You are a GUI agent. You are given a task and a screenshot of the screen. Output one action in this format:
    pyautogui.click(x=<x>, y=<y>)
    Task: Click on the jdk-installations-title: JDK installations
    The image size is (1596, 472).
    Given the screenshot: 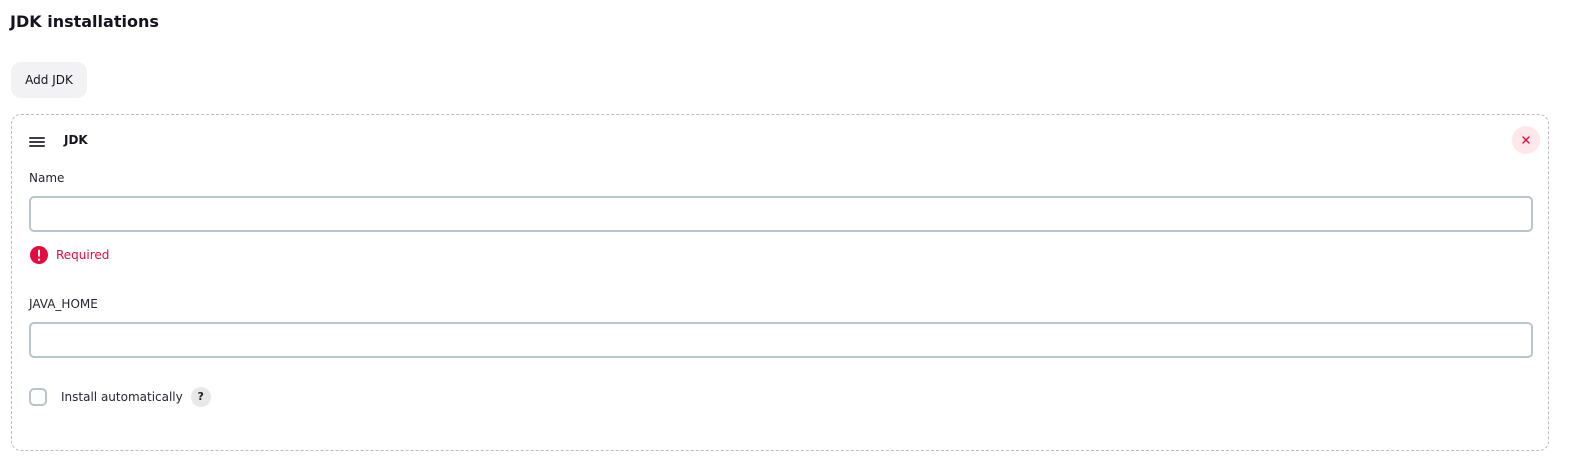 What is the action you would take?
    pyautogui.click(x=84, y=21)
    